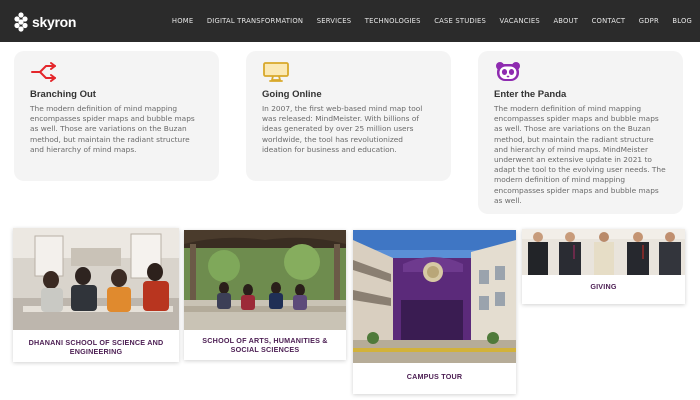  What do you see at coordinates (603, 252) in the screenshot?
I see `group-portrait-photo` at bounding box center [603, 252].